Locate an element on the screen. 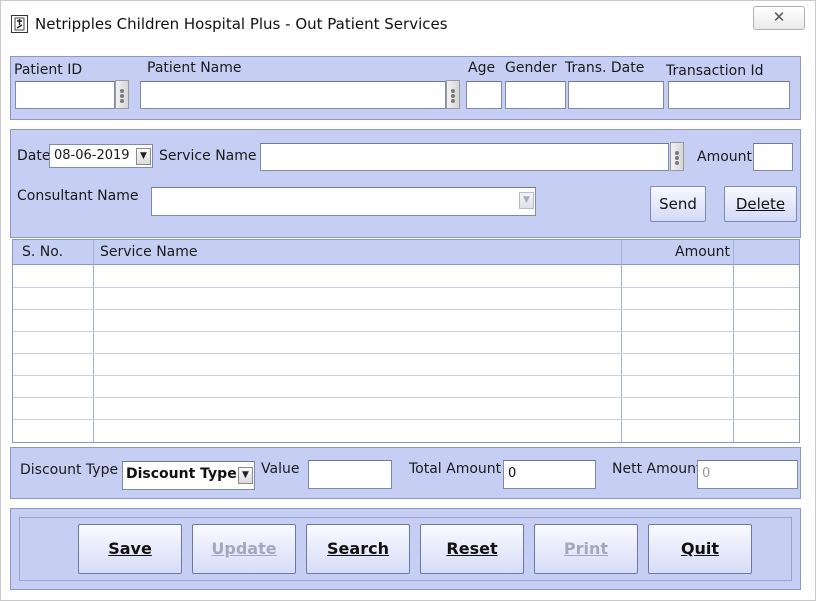  quit-button-label: Quit is located at coordinates (700, 548).